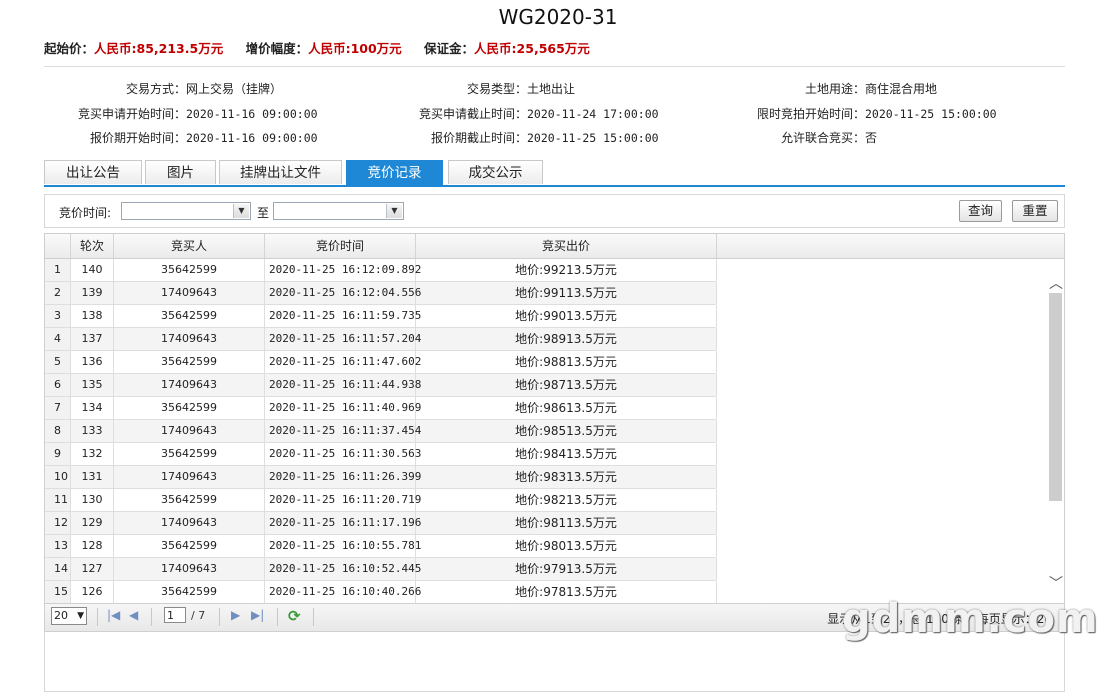  Describe the element at coordinates (1055, 397) in the screenshot. I see `scrollbar-thumb` at that location.